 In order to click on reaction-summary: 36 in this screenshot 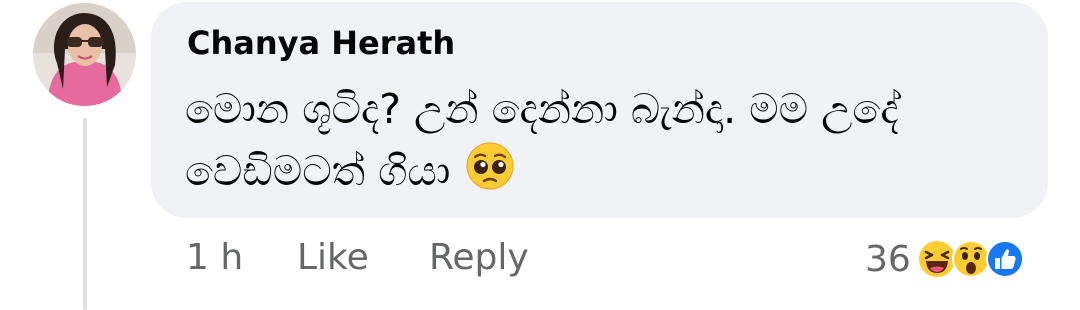, I will do `click(945, 259)`.